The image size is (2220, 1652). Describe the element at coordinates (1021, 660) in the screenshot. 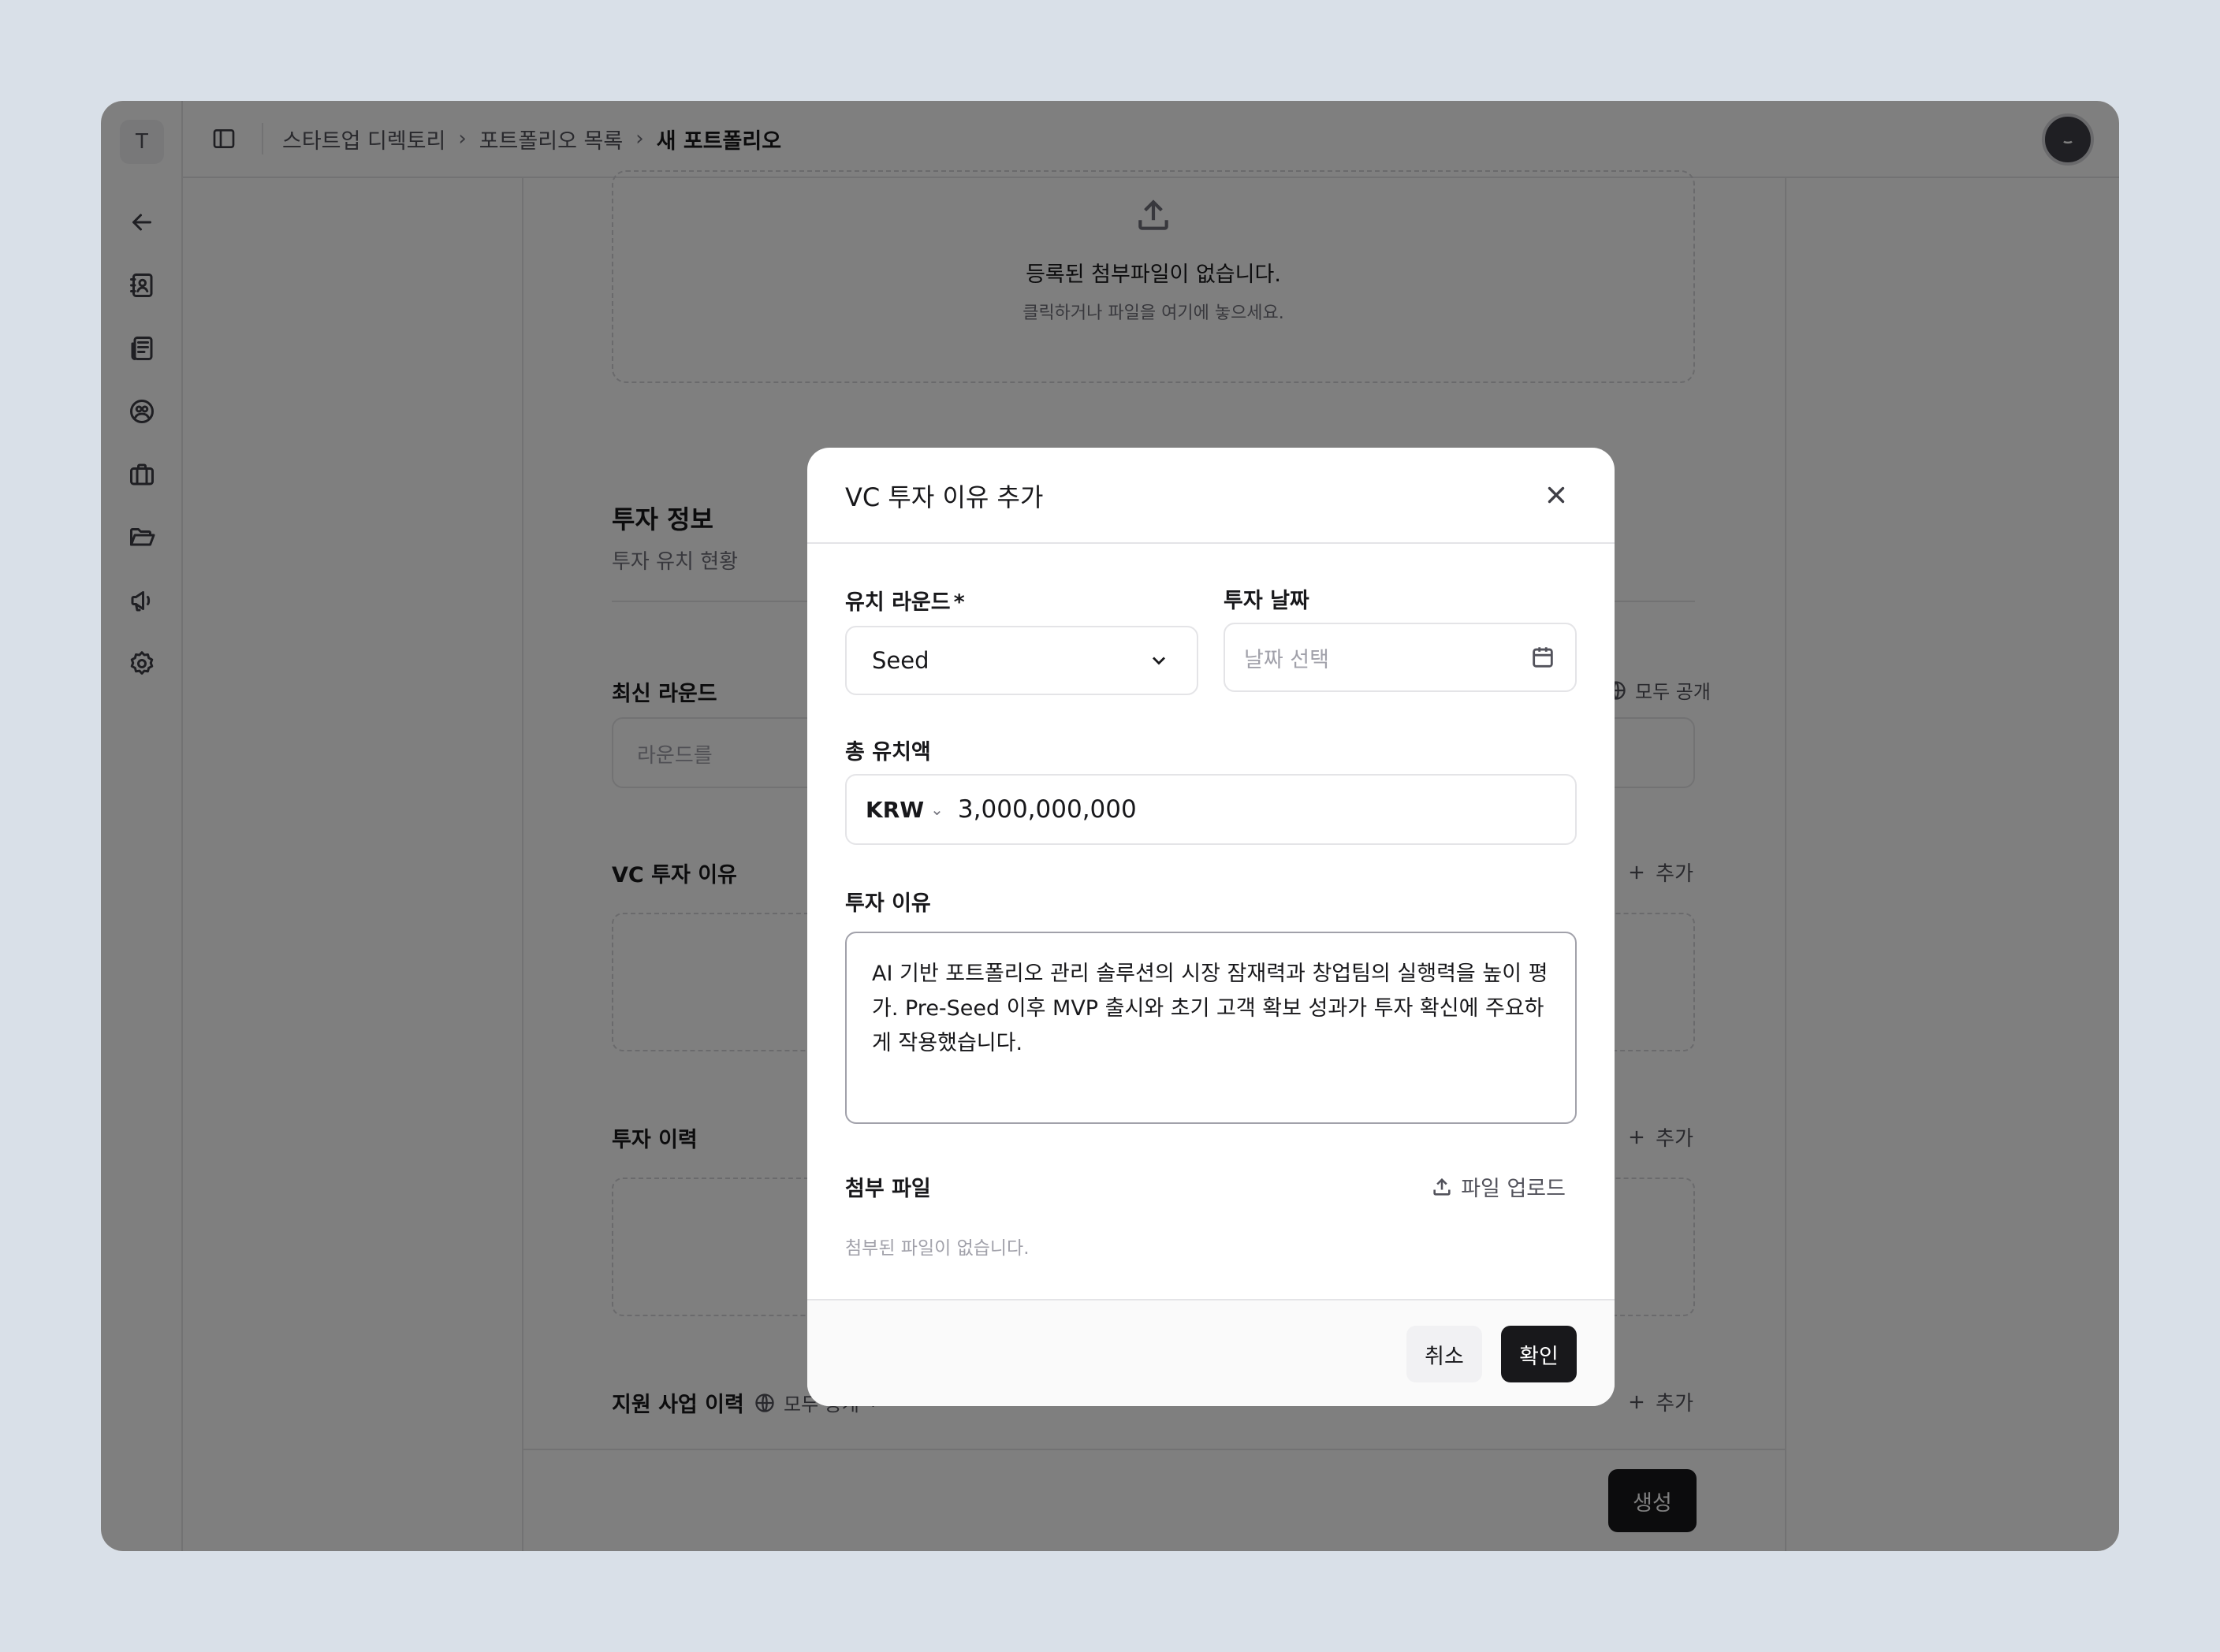

I see `round-select: Seed` at that location.